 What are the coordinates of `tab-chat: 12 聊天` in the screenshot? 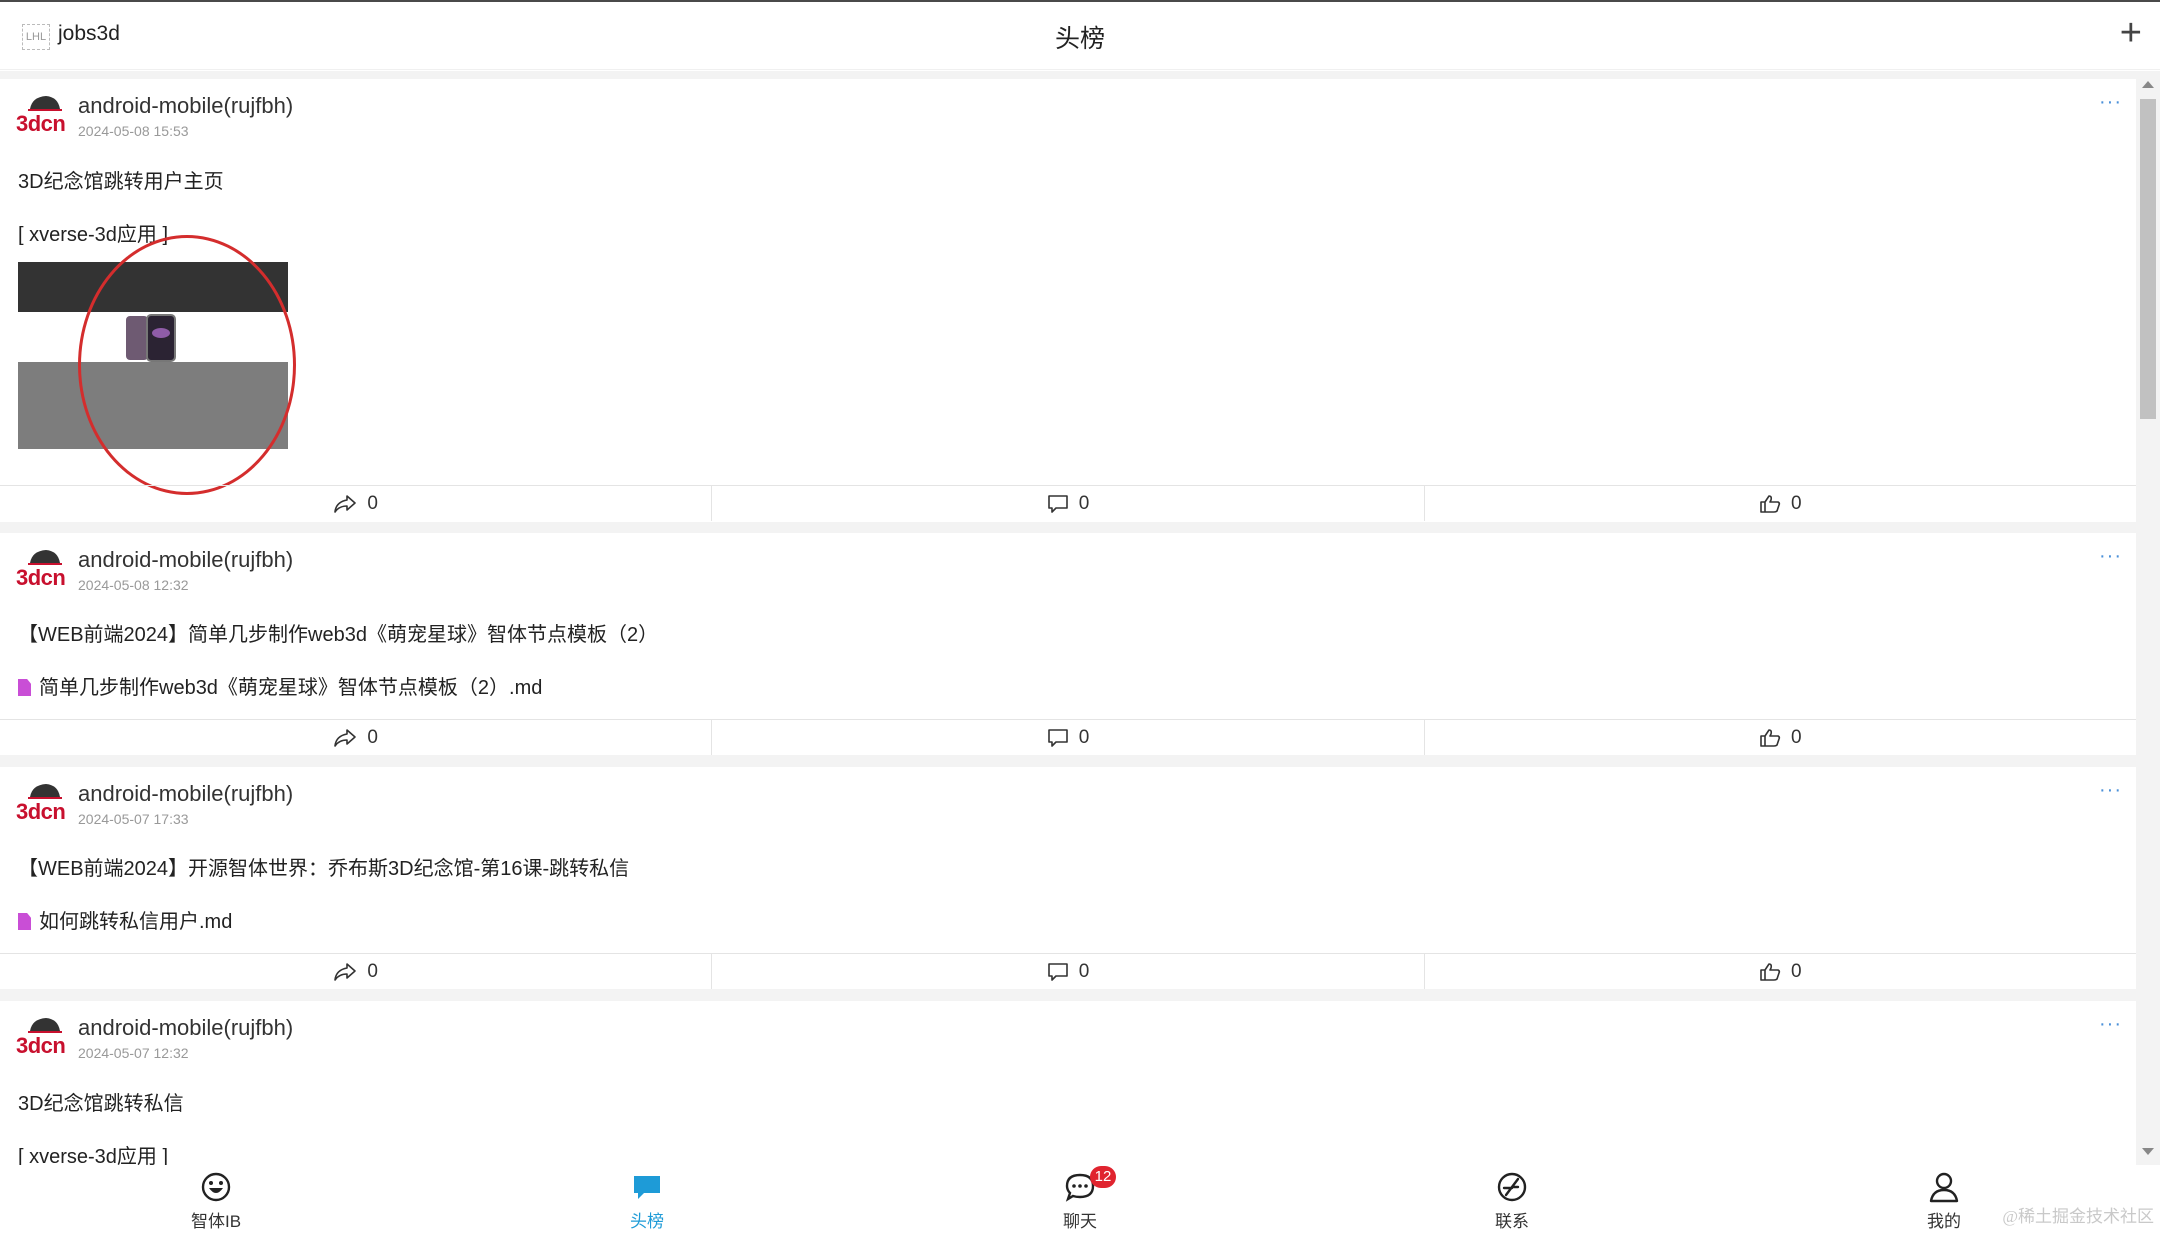 It's located at (1080, 1202).